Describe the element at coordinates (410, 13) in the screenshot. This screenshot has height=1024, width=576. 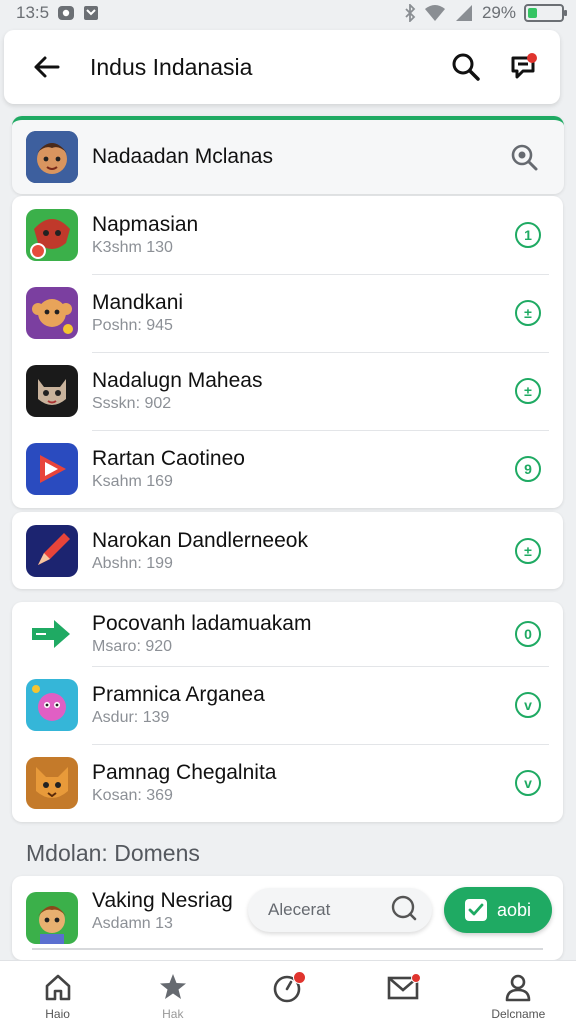
I see `bluetooth-icon` at that location.